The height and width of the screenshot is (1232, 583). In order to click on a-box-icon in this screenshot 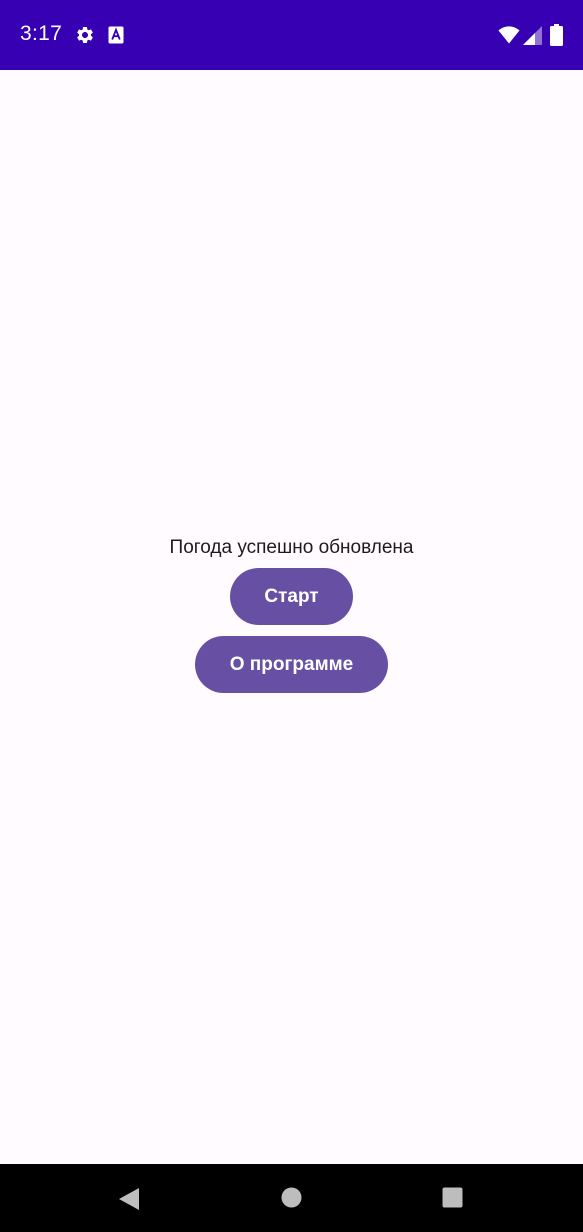, I will do `click(116, 35)`.